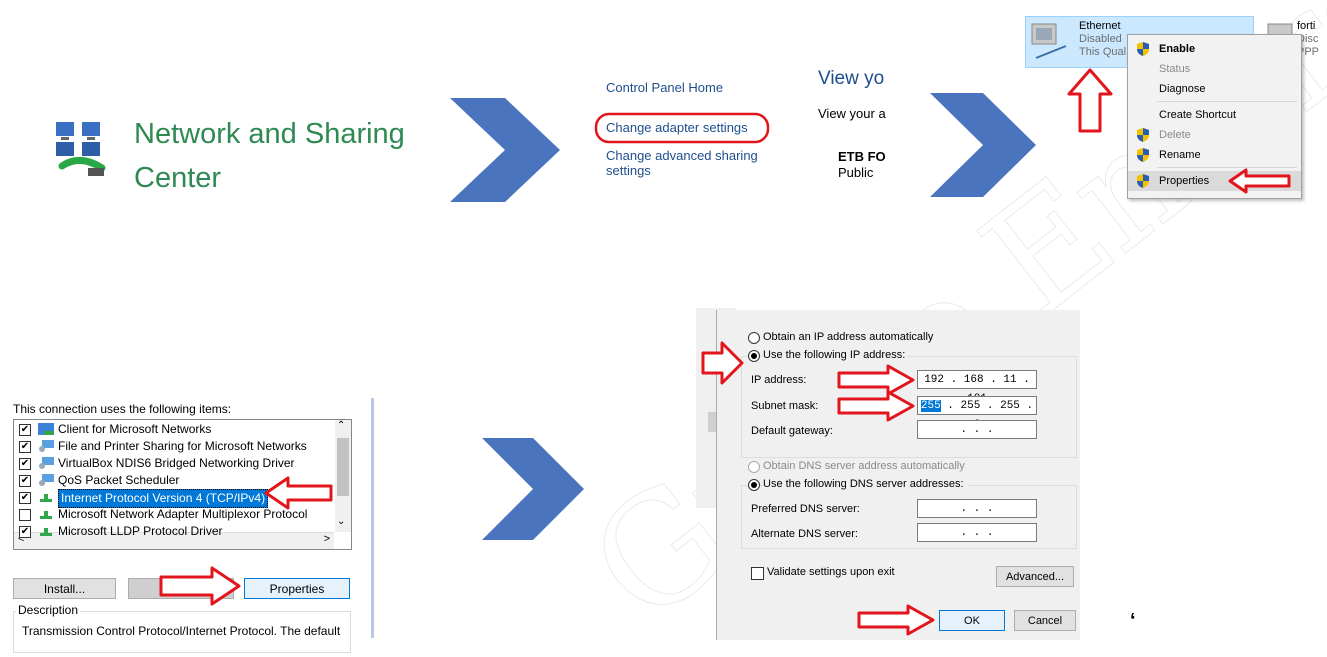 The width and height of the screenshot is (1327, 657). Describe the element at coordinates (1214, 69) in the screenshot. I see `menu-item-status: Status` at that location.